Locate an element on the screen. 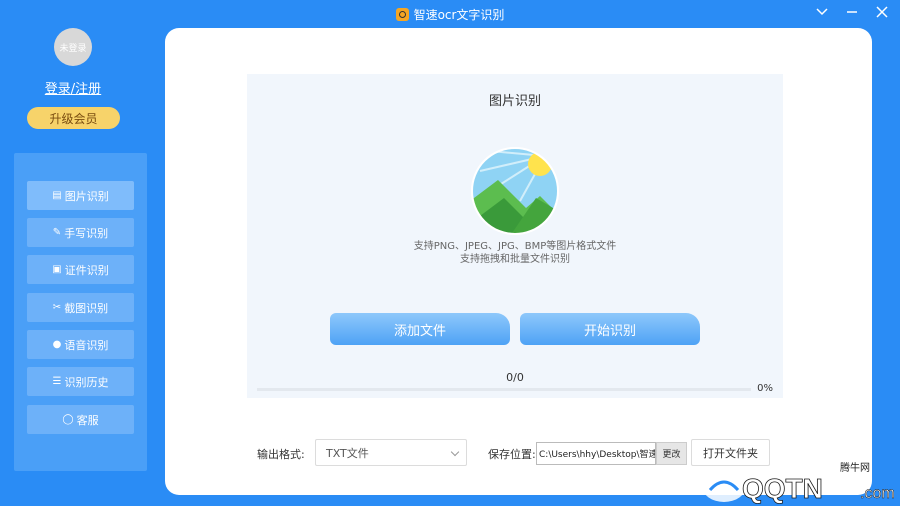 This screenshot has height=506, width=900. save-path-field: C:\Users\hhy\Desktop\智速o is located at coordinates (596, 453).